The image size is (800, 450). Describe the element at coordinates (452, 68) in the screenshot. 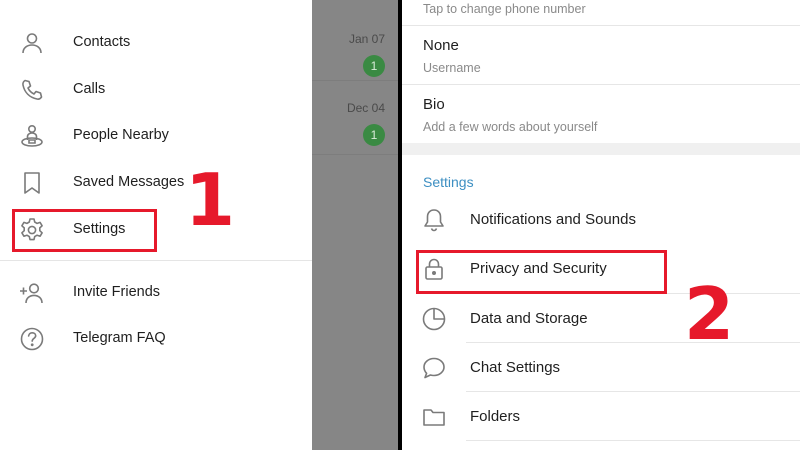

I see `username-caption: Username` at that location.